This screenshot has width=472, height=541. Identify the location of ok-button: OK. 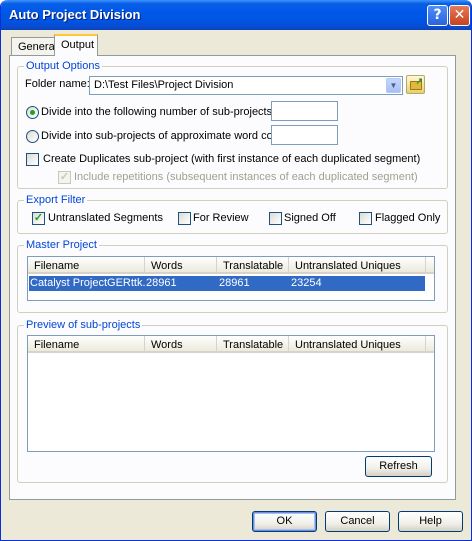
(284, 521).